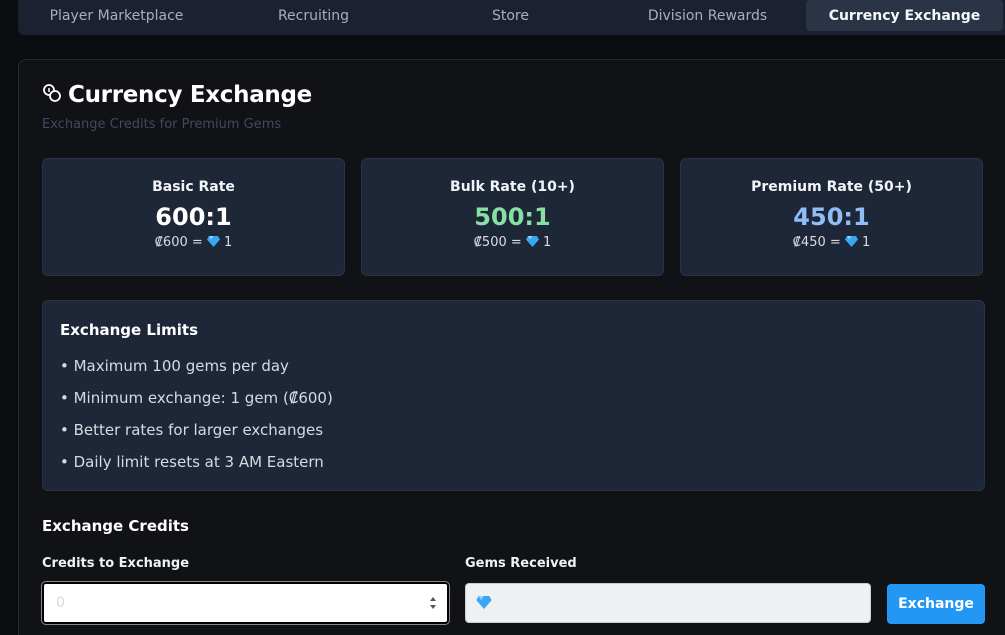 Image resolution: width=1005 pixels, height=635 pixels. What do you see at coordinates (52, 95) in the screenshot?
I see `coins-icon` at bounding box center [52, 95].